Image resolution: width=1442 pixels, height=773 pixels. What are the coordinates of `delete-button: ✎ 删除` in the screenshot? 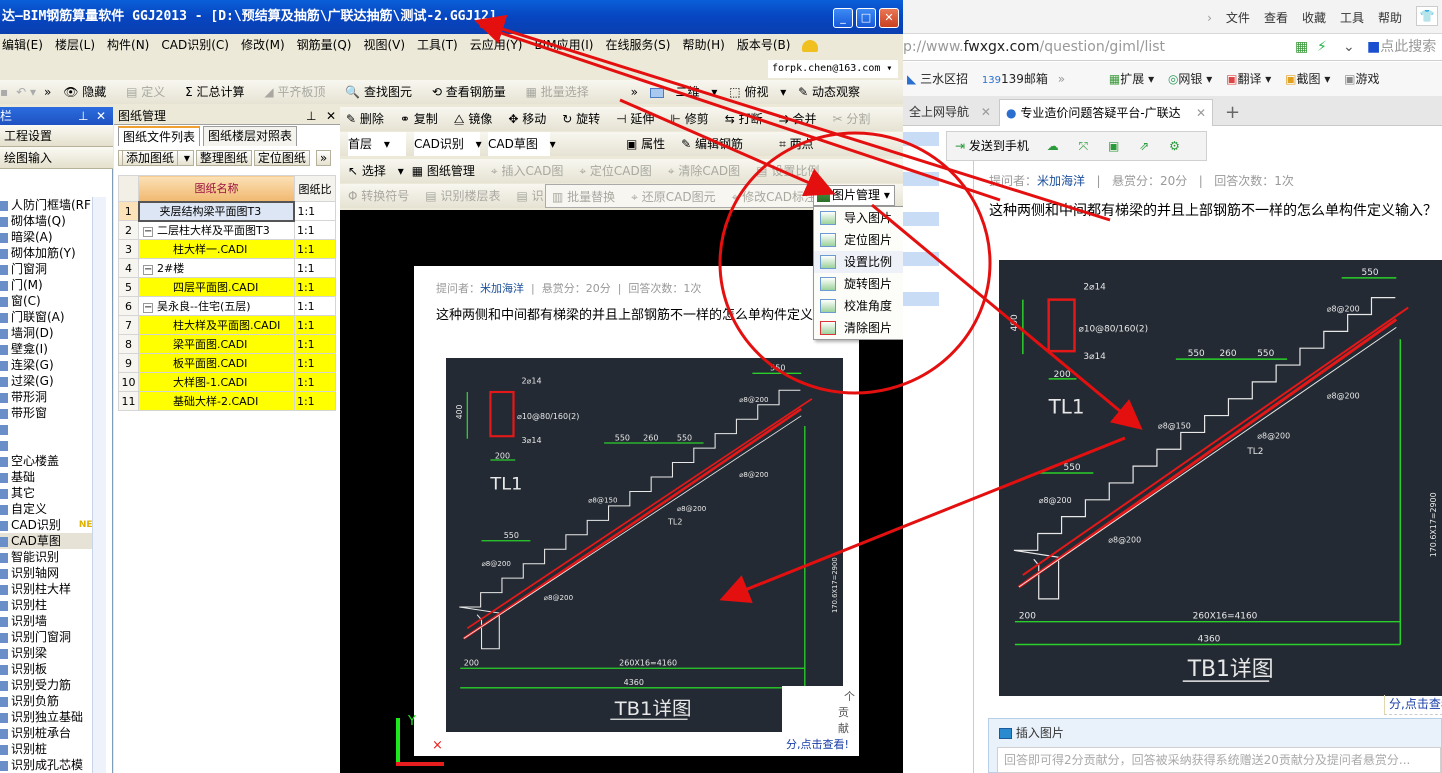 It's located at (369, 119).